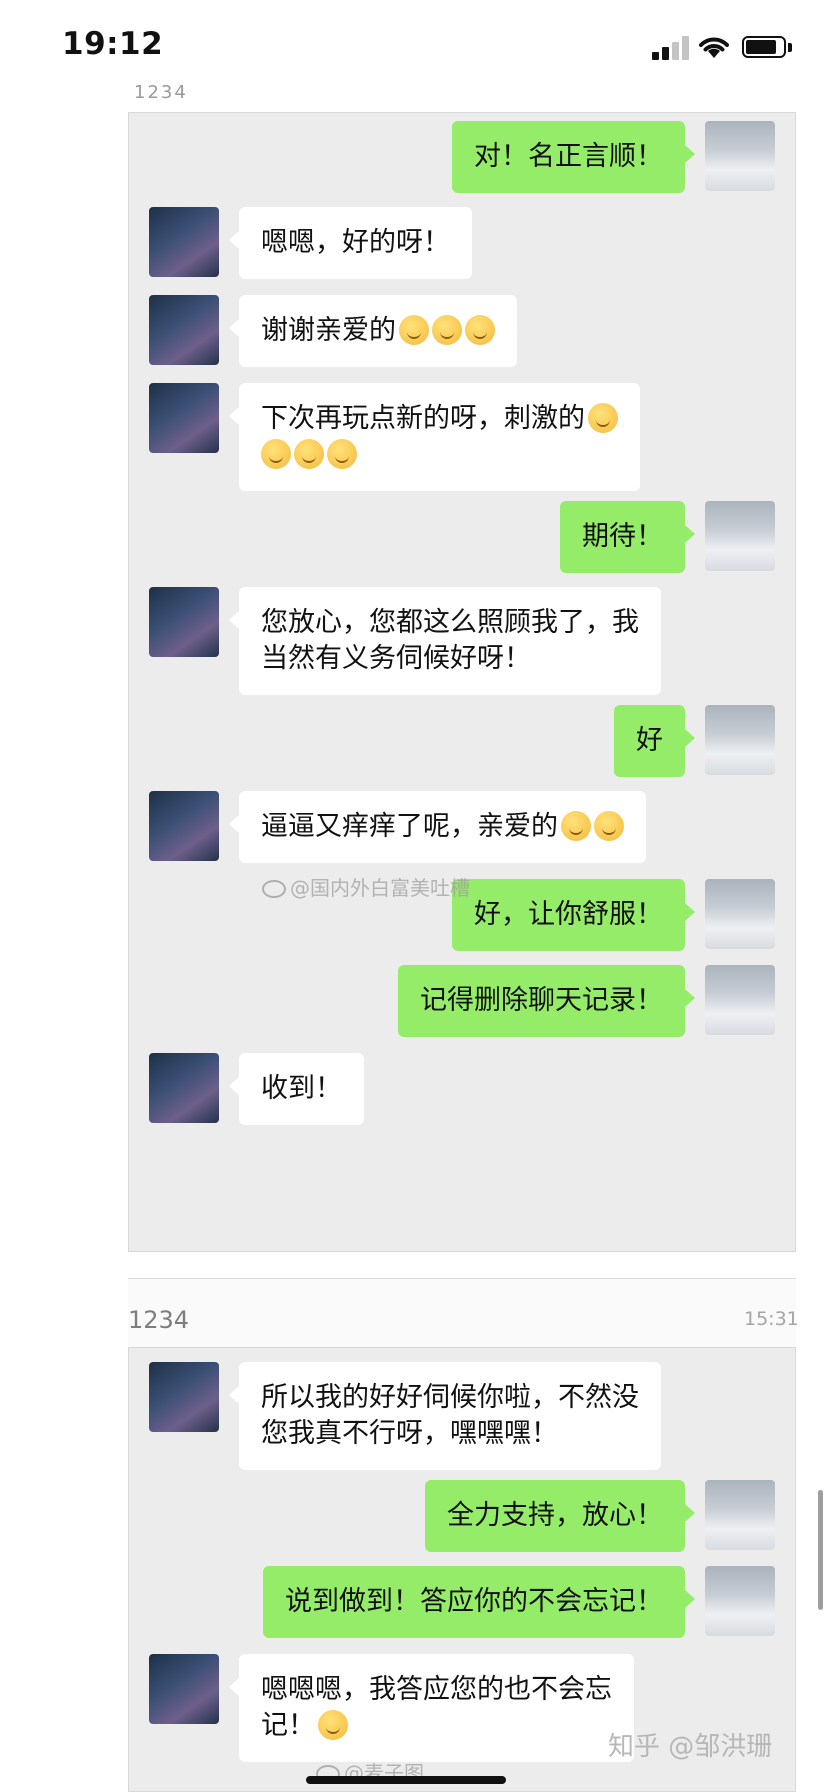  I want to click on scroll-indicator, so click(820, 1550).